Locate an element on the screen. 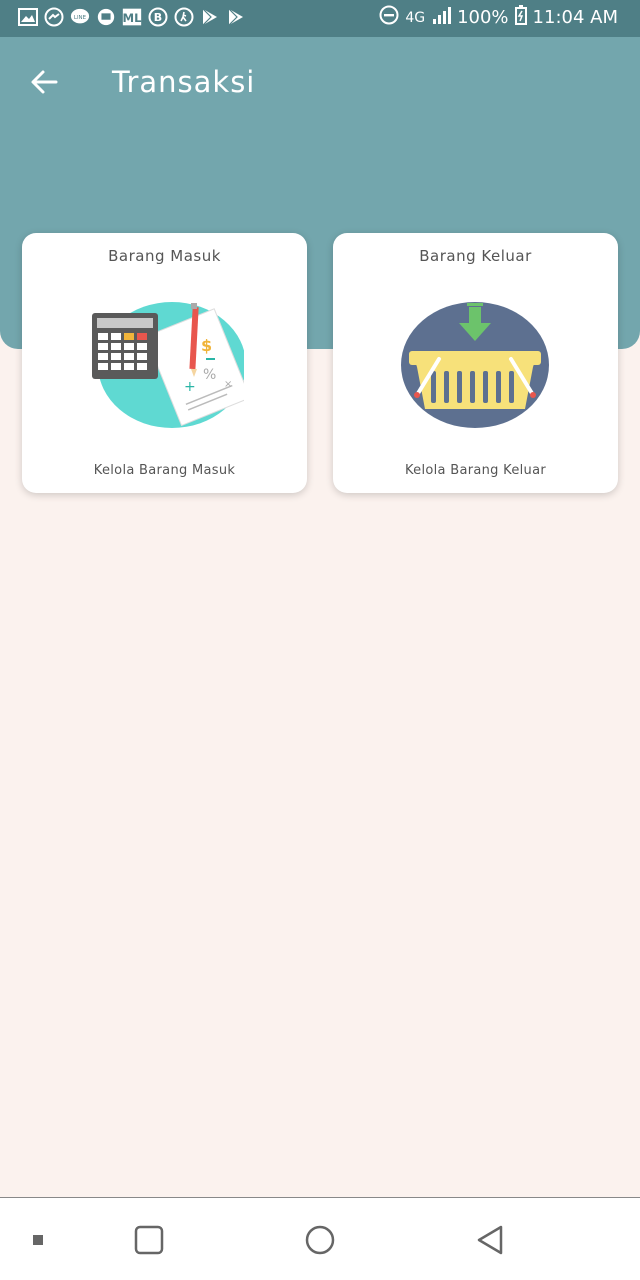  calculator-icon: $ % + × is located at coordinates (168, 365).